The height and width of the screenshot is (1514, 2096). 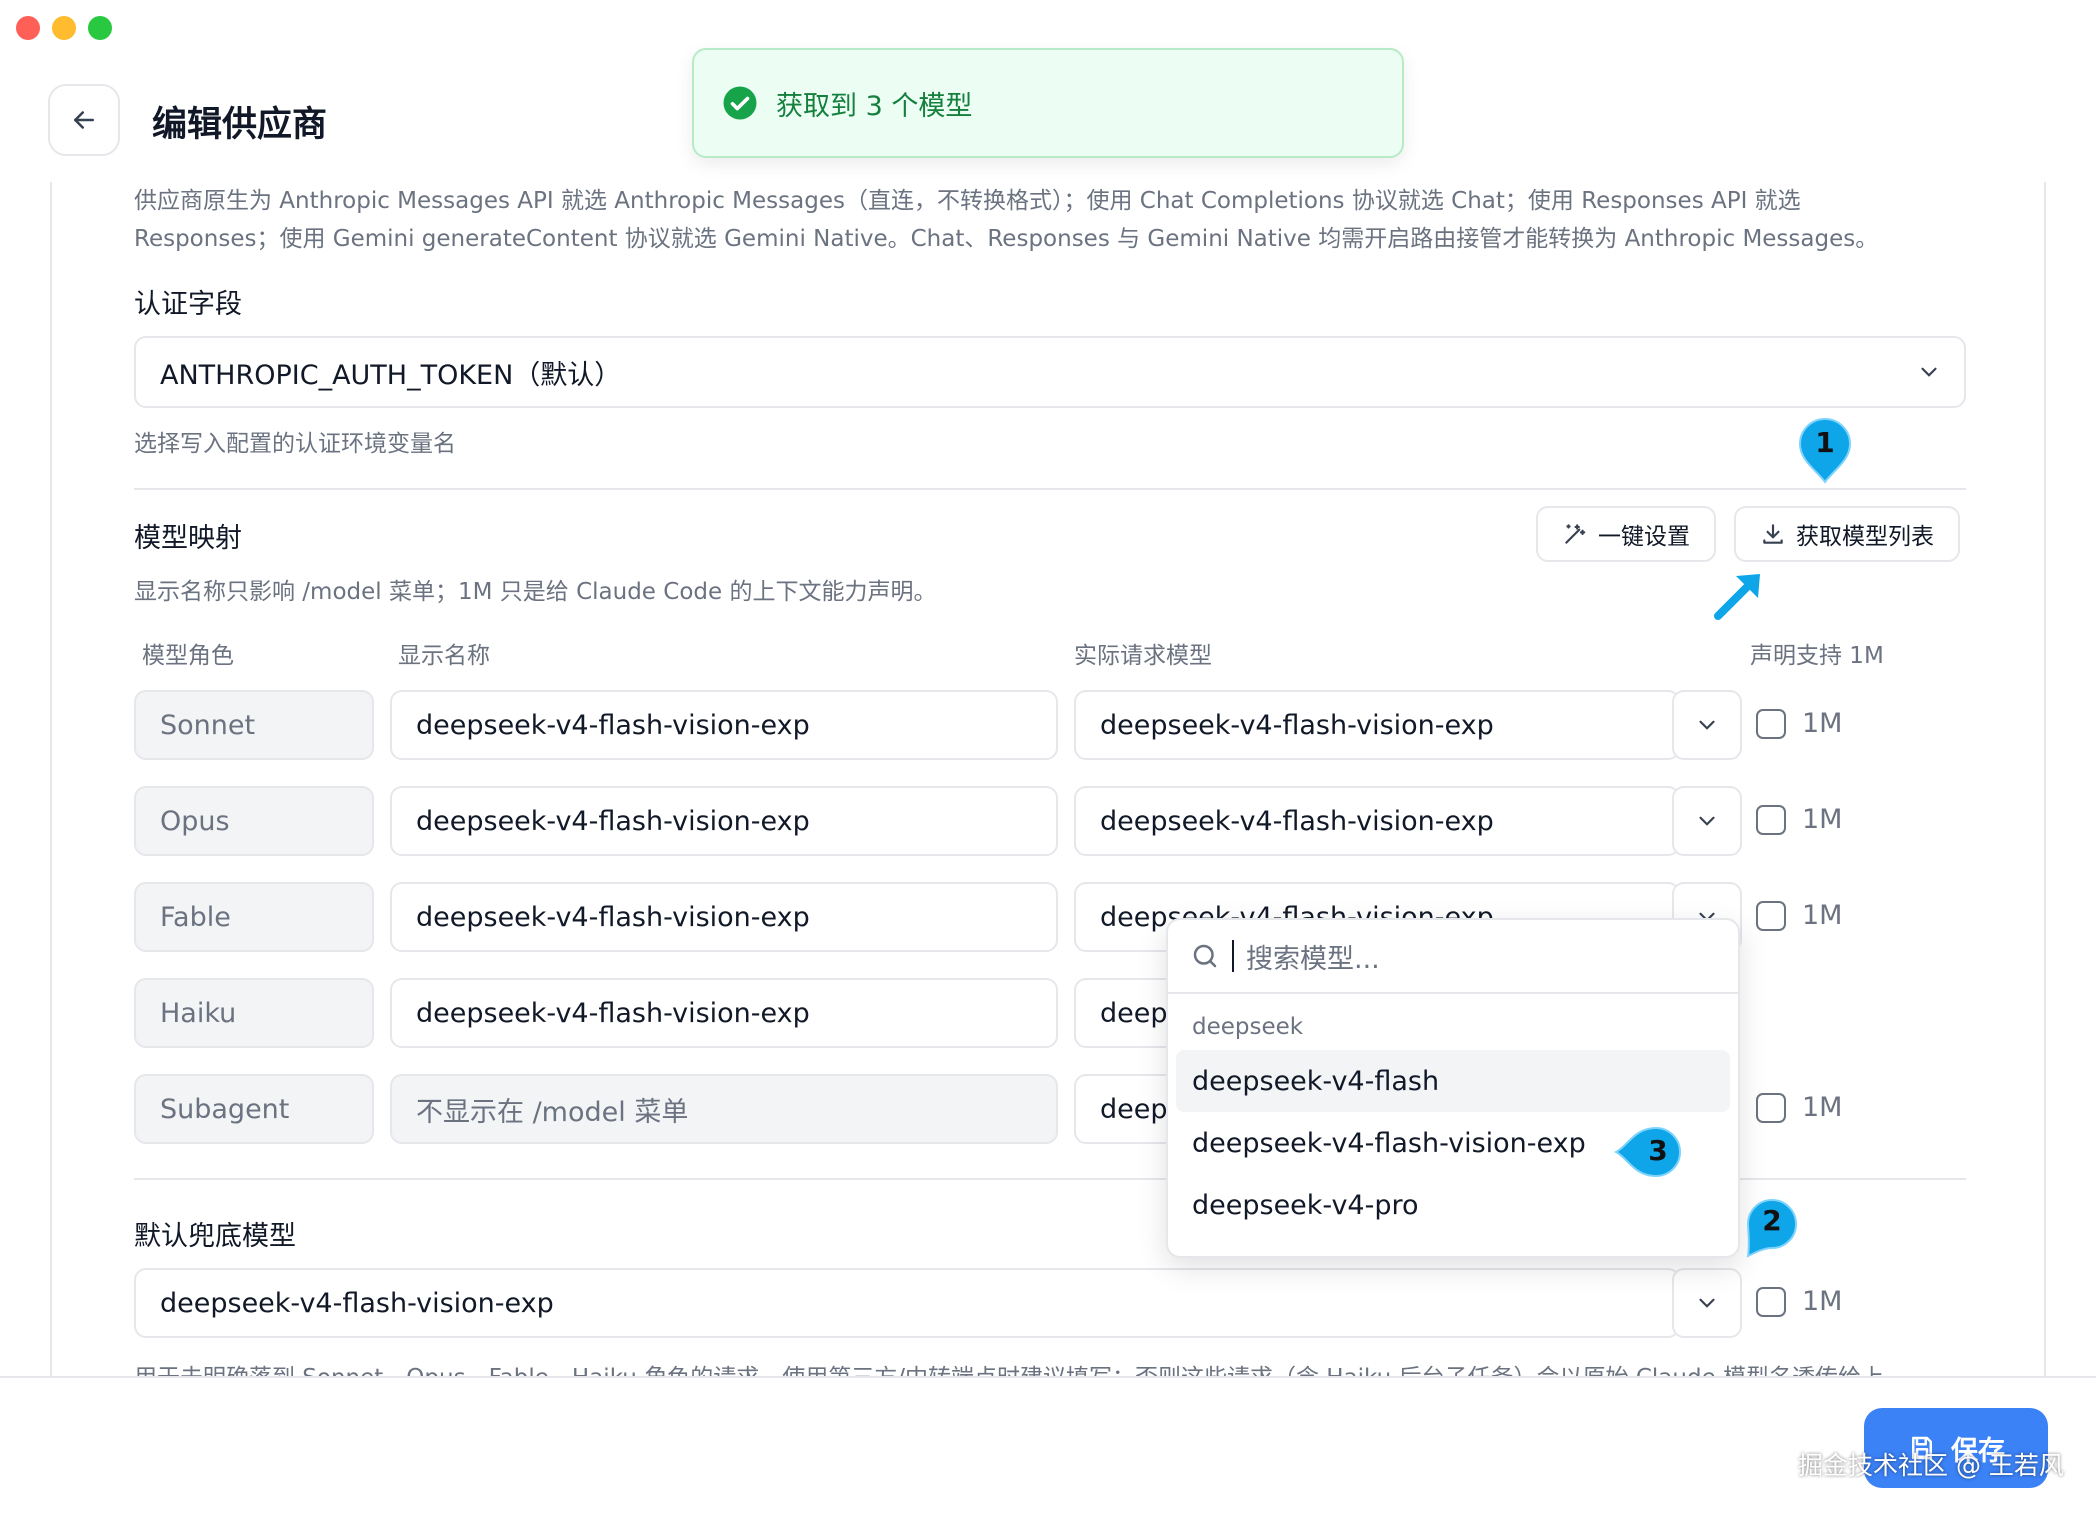 What do you see at coordinates (1773, 534) in the screenshot?
I see `download-icon` at bounding box center [1773, 534].